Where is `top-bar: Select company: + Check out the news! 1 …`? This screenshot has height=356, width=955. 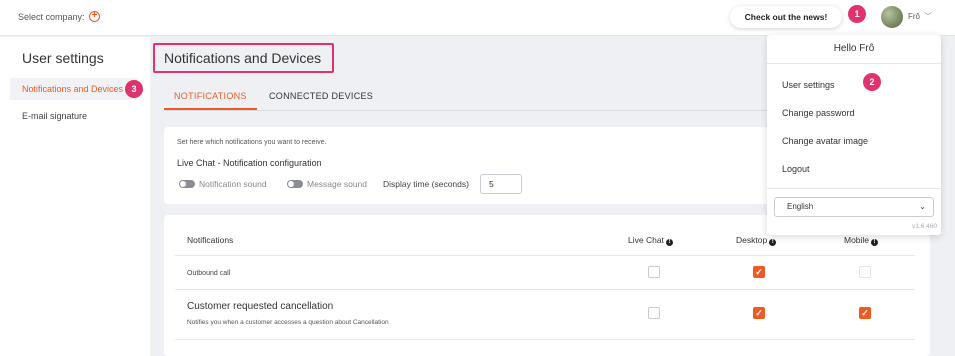 top-bar: Select company: + Check out the news! 1 … is located at coordinates (477, 18).